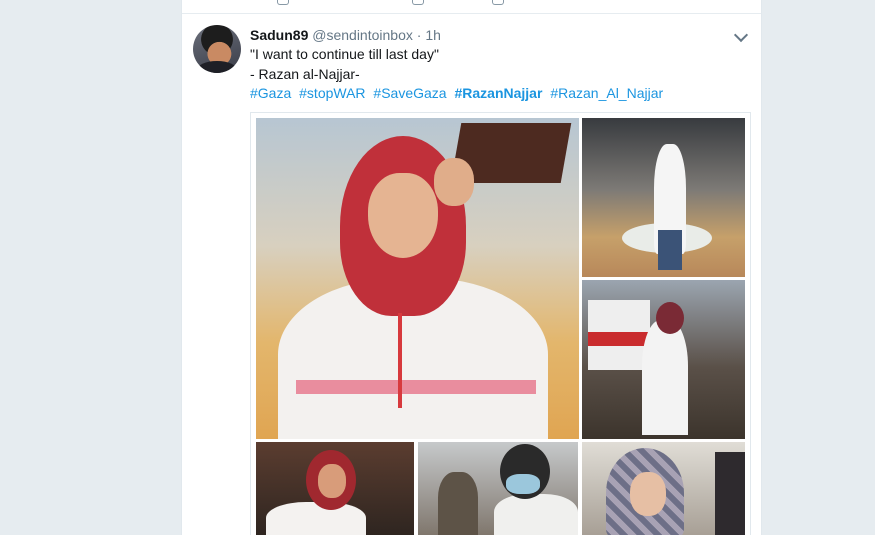  I want to click on tweet-text-line-2: - Razan al-Najjar-, so click(305, 74).